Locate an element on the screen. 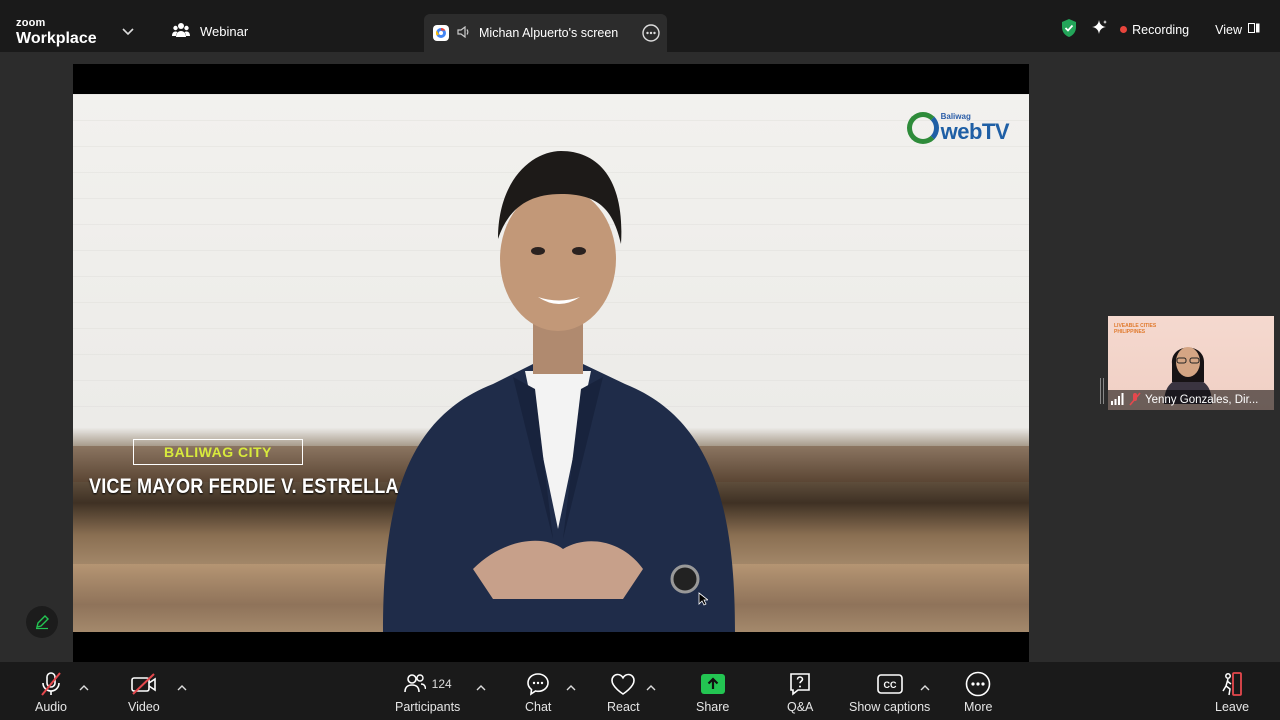 The width and height of the screenshot is (1280, 720). leave-label: Leave is located at coordinates (1232, 707).